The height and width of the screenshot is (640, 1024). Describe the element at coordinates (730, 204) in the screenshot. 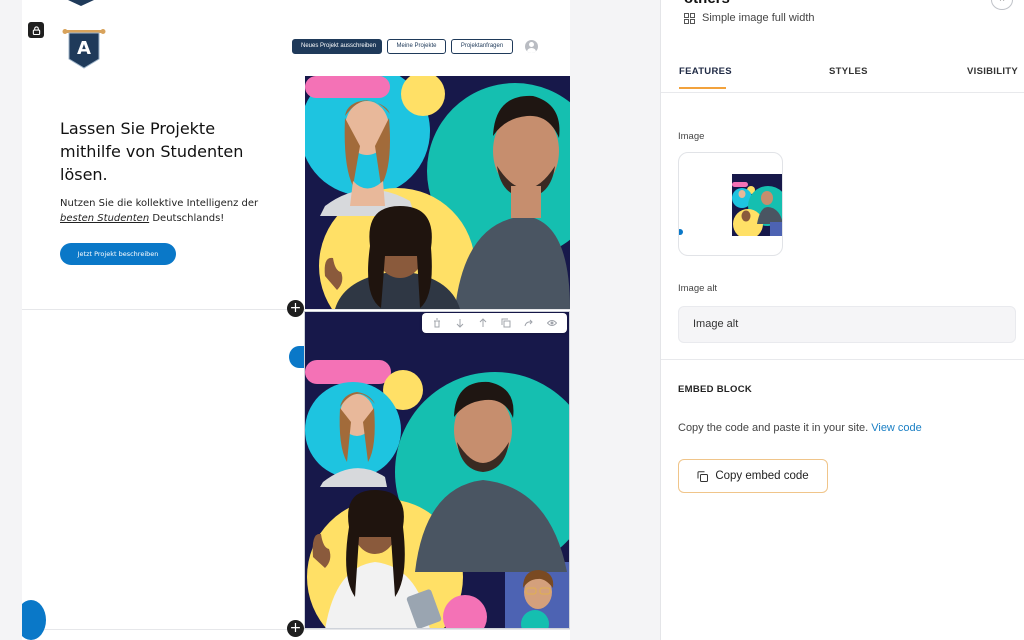

I see `image-thumbnail` at that location.